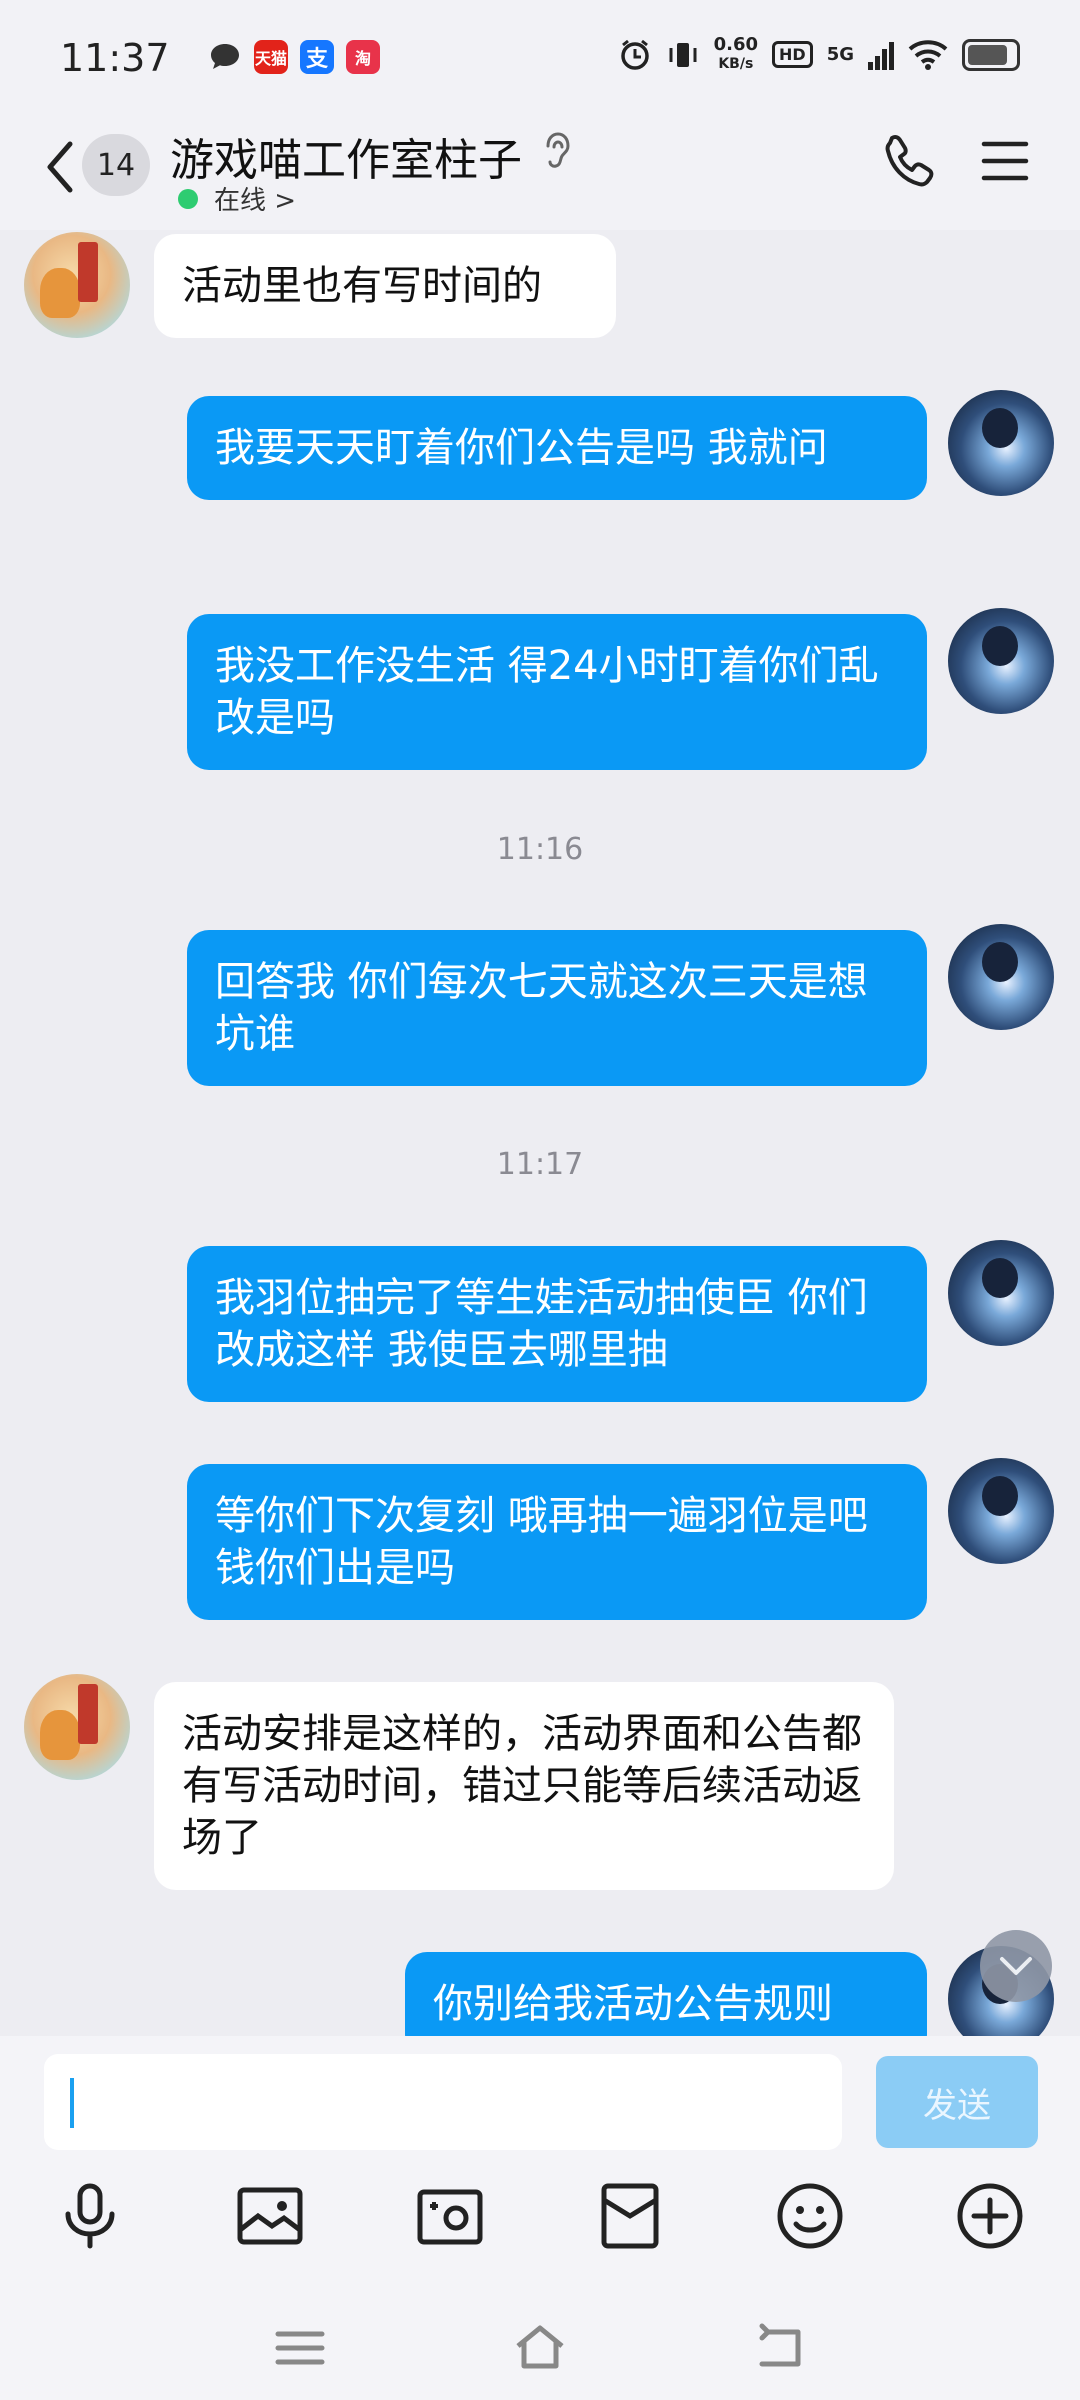 The width and height of the screenshot is (1080, 2400). I want to click on online-status: 在线 >, so click(237, 198).